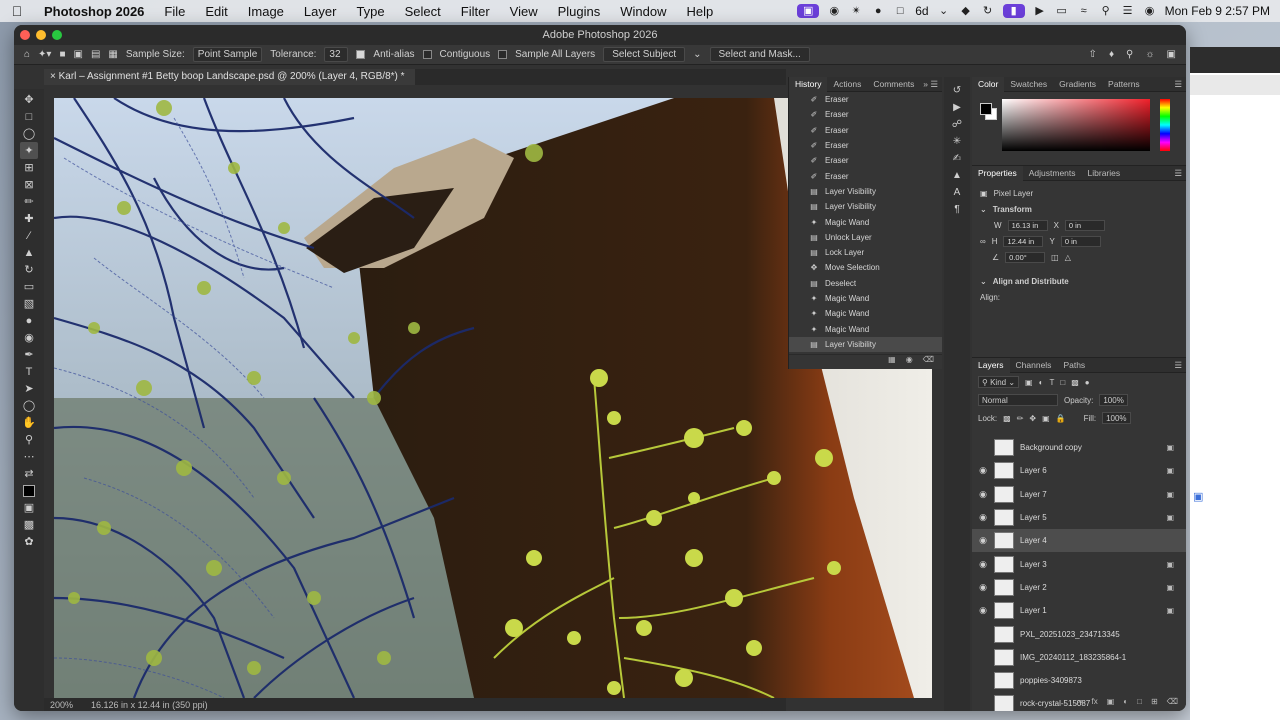 The image size is (1280, 720). I want to click on filter-kind-select: ⚲ Kind ⌄, so click(999, 382).